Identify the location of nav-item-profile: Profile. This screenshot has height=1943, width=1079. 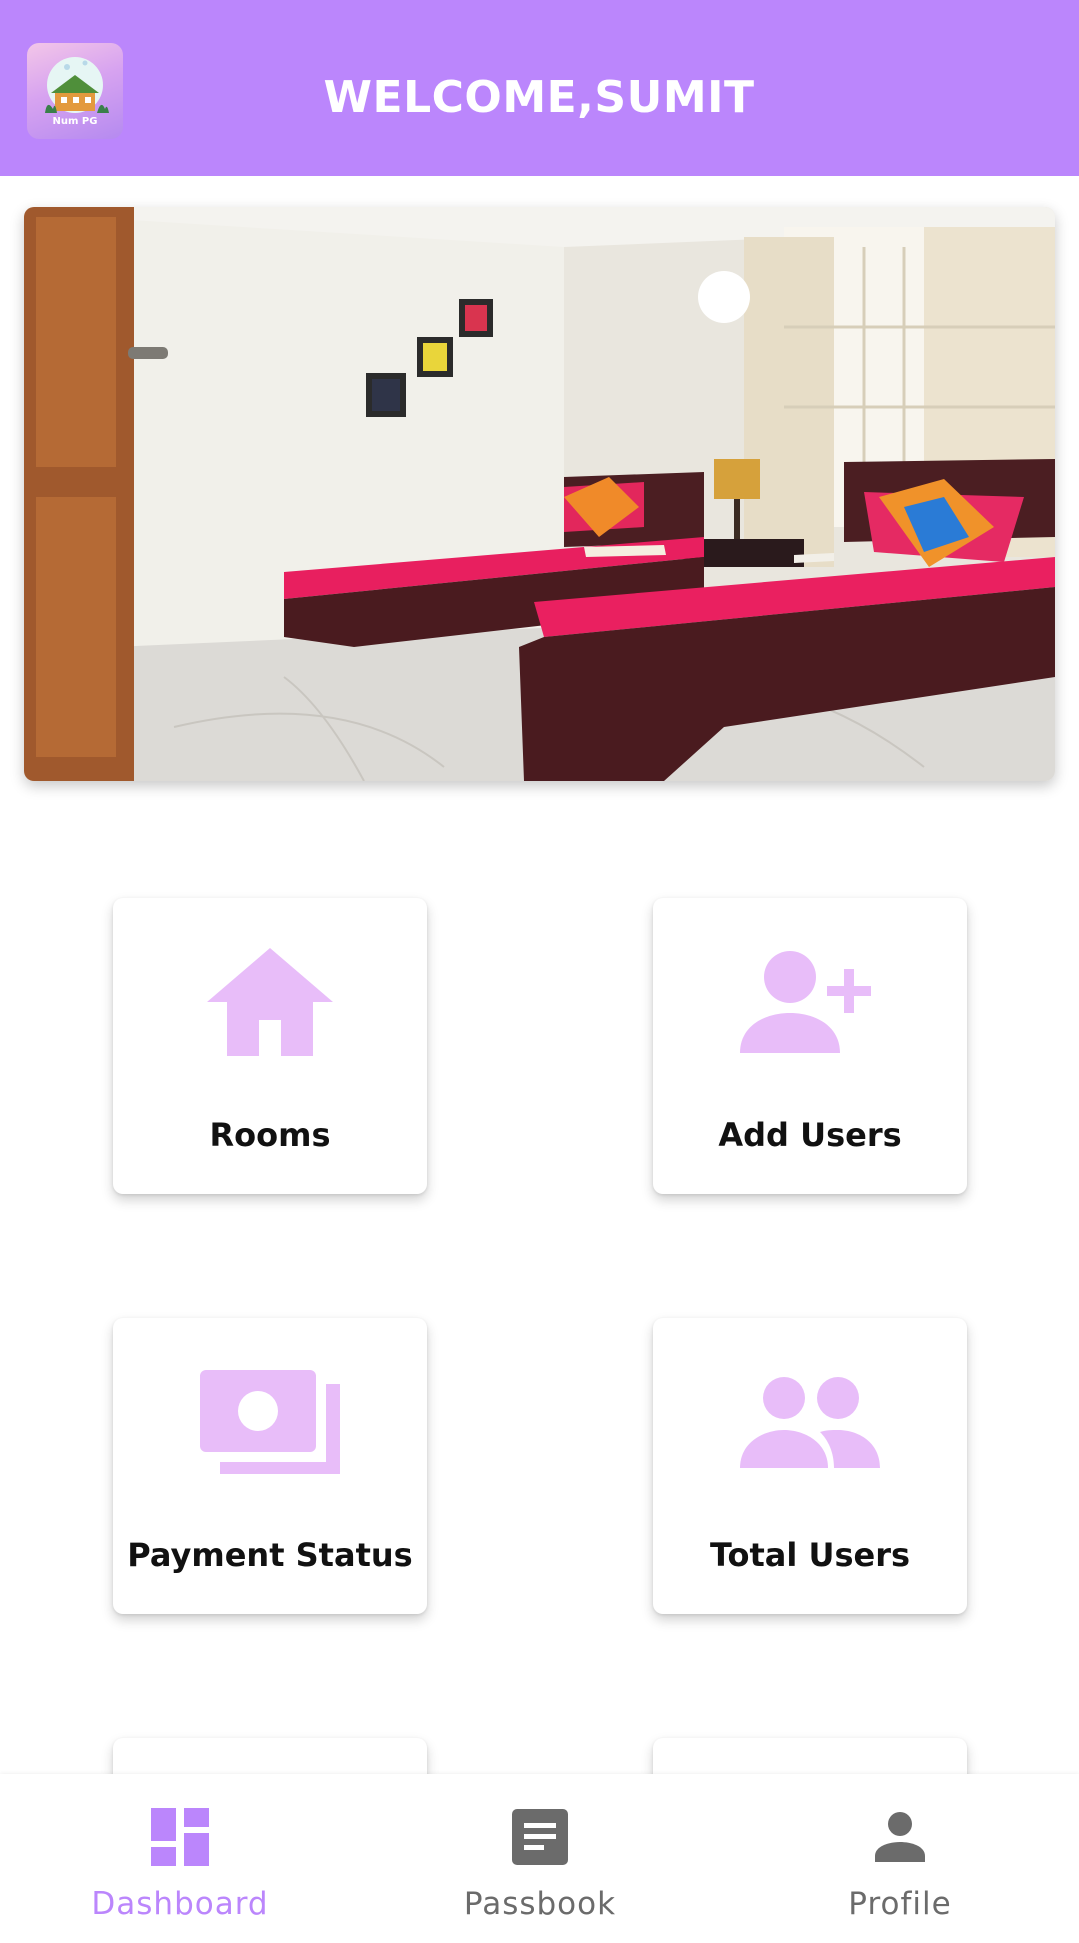
(900, 1858).